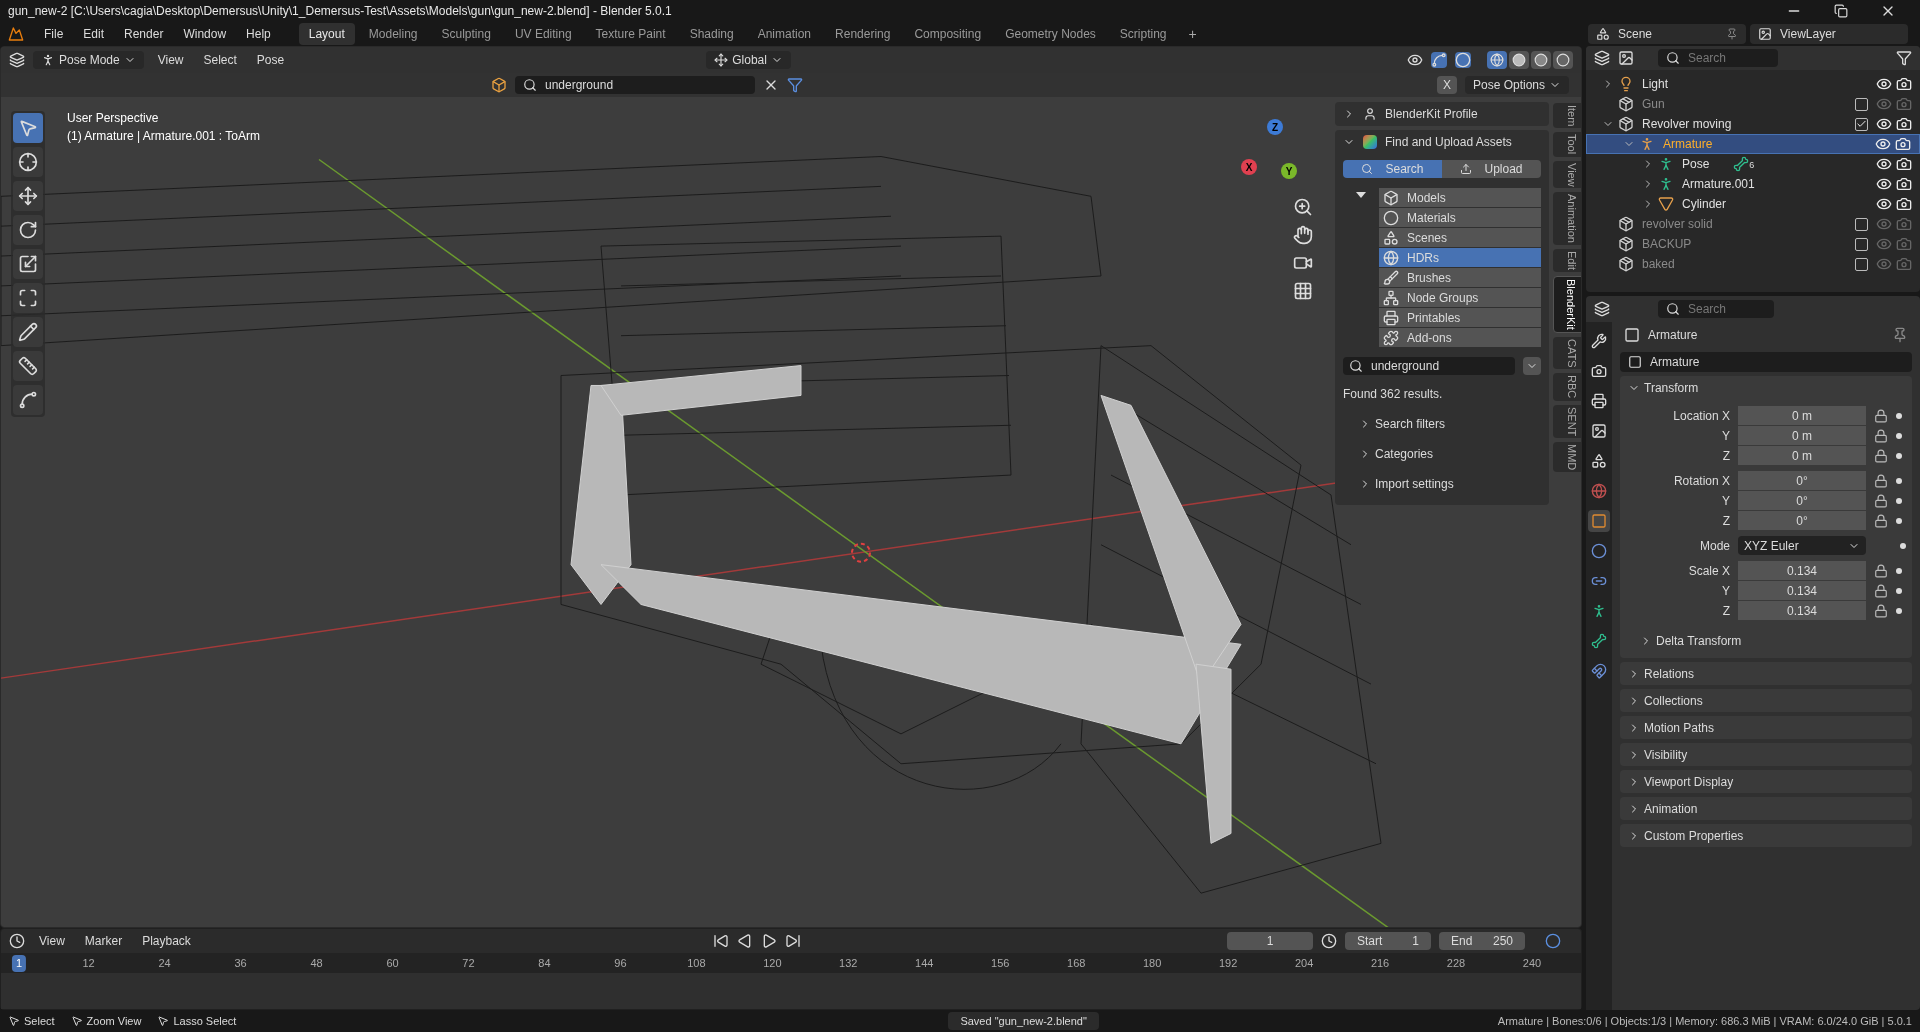  What do you see at coordinates (1753, 124) in the screenshot?
I see `outliner-row: Revolver moving` at bounding box center [1753, 124].